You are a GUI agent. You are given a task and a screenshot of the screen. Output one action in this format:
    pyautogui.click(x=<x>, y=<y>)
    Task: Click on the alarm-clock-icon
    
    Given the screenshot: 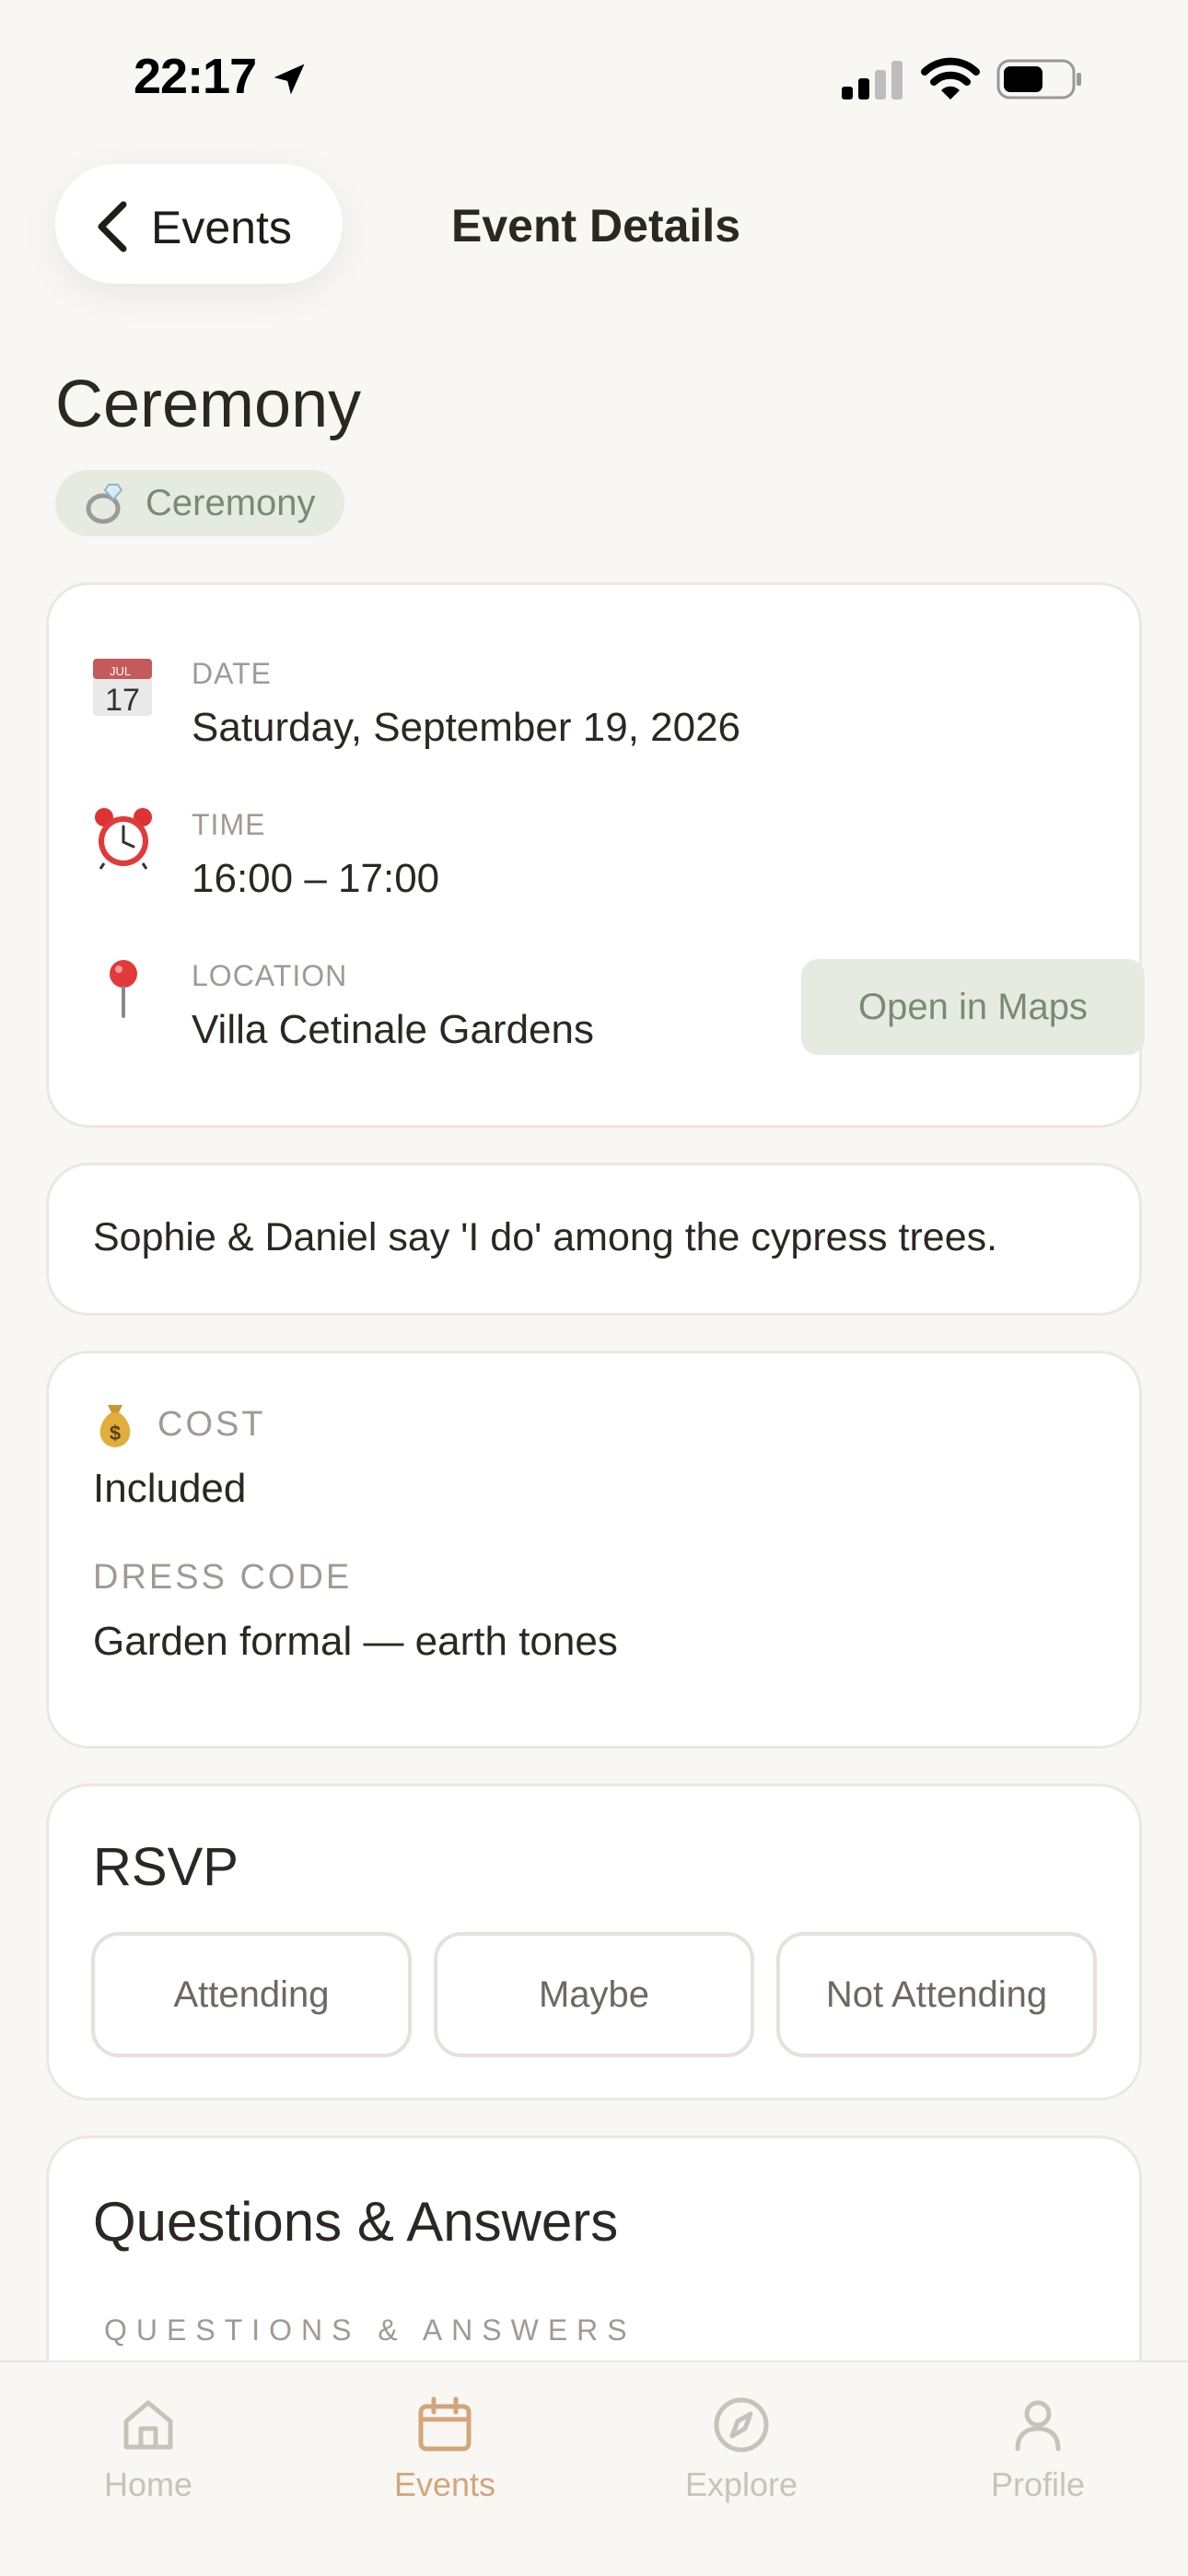 What is the action you would take?
    pyautogui.click(x=124, y=839)
    